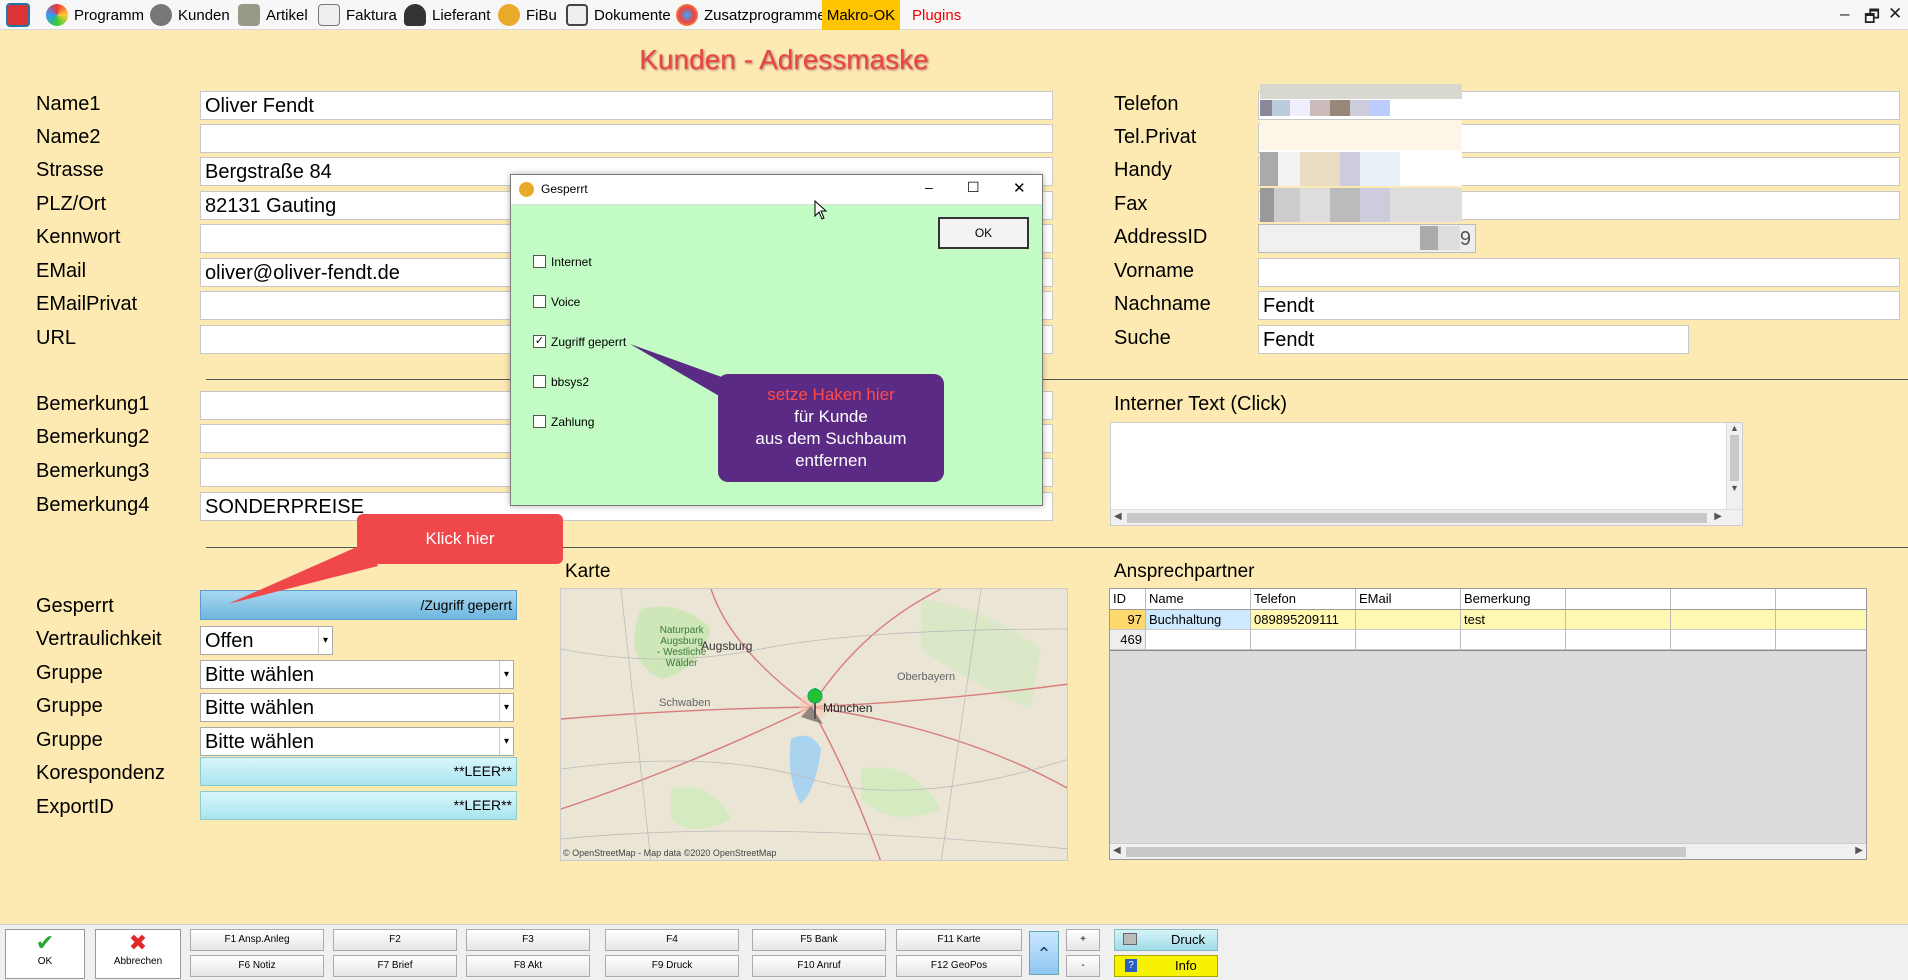 The height and width of the screenshot is (980, 1908). Describe the element at coordinates (936, 15) in the screenshot. I see `menu-plugins: Plugins` at that location.